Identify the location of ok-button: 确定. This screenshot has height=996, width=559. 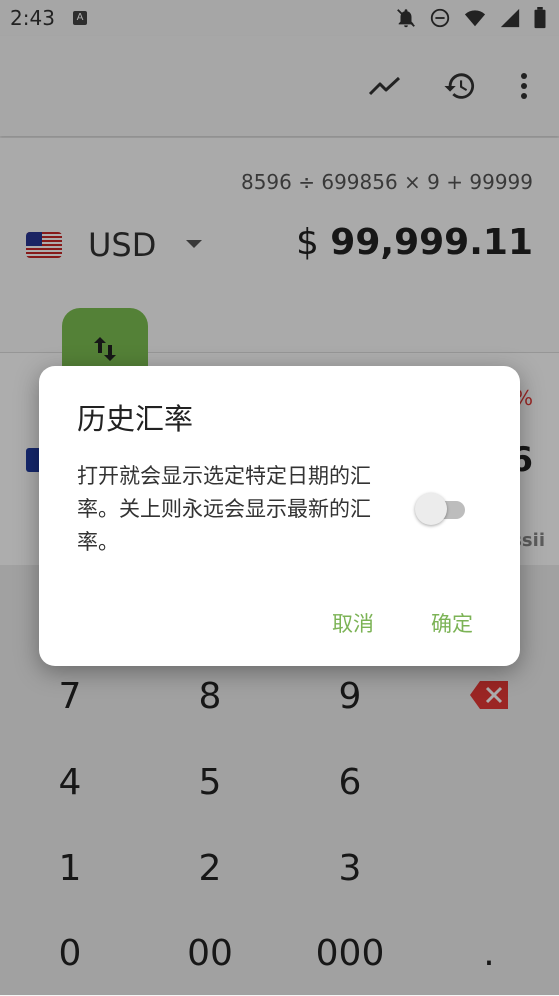
(452, 623).